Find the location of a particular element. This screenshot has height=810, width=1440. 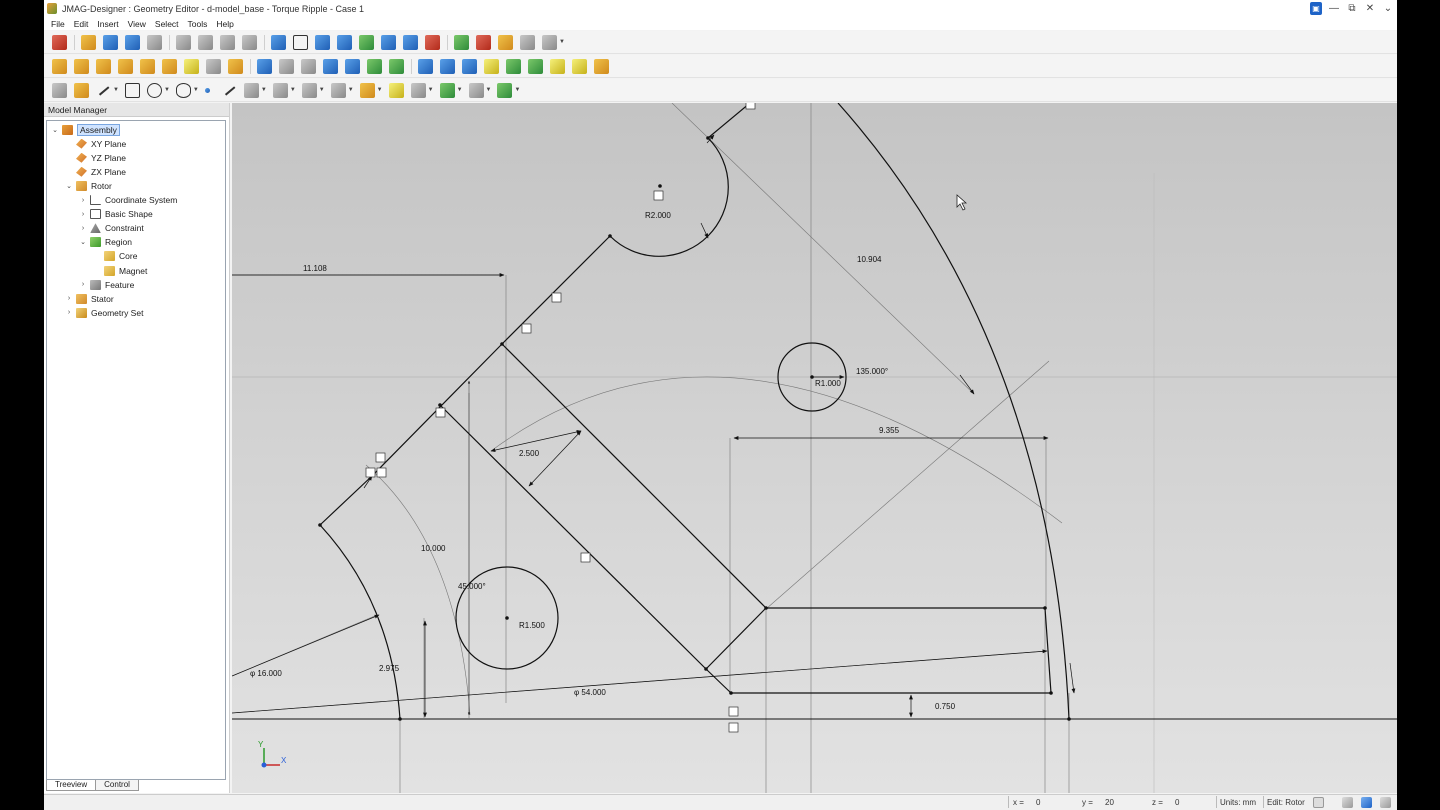

sketch-box-icon is located at coordinates (59, 90).